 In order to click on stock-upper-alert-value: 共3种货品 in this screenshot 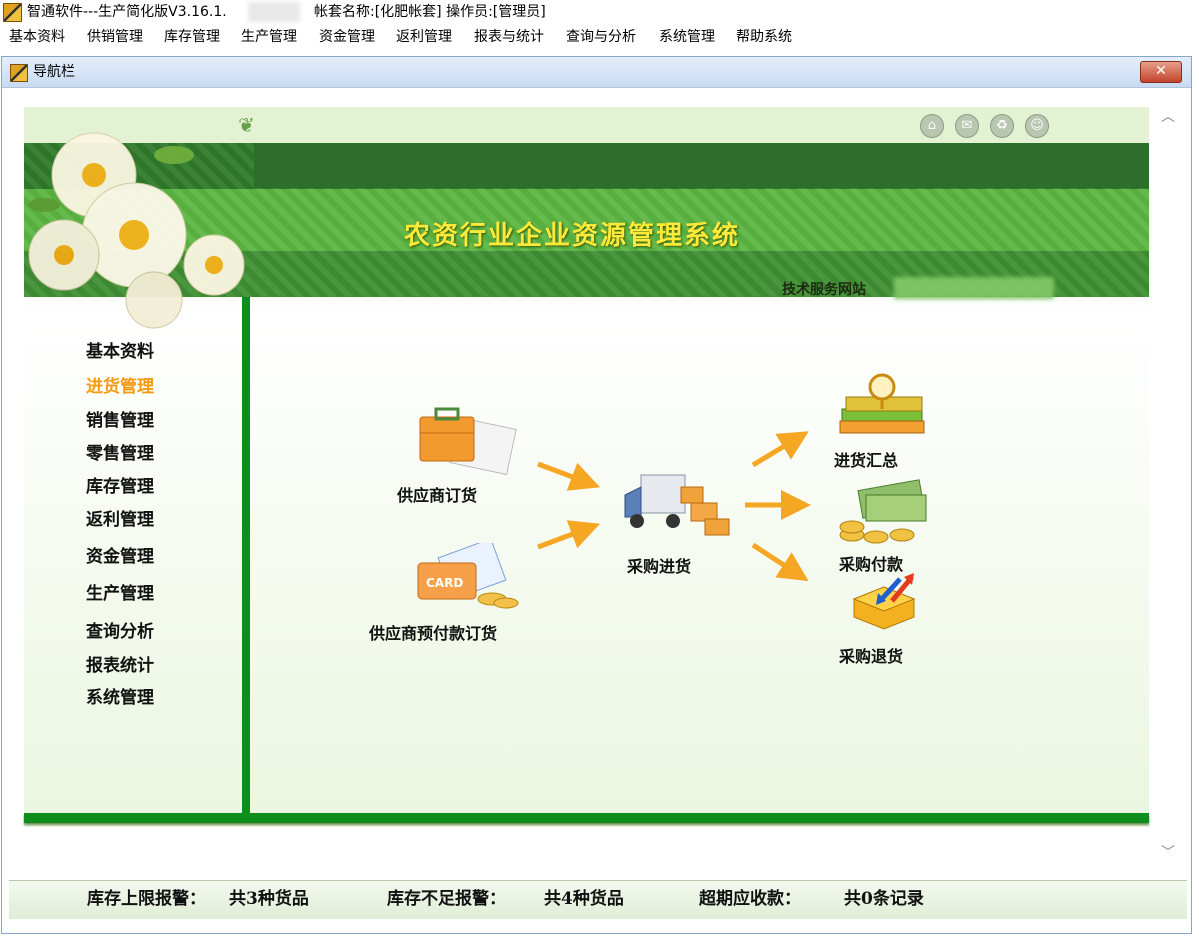, I will do `click(269, 899)`.